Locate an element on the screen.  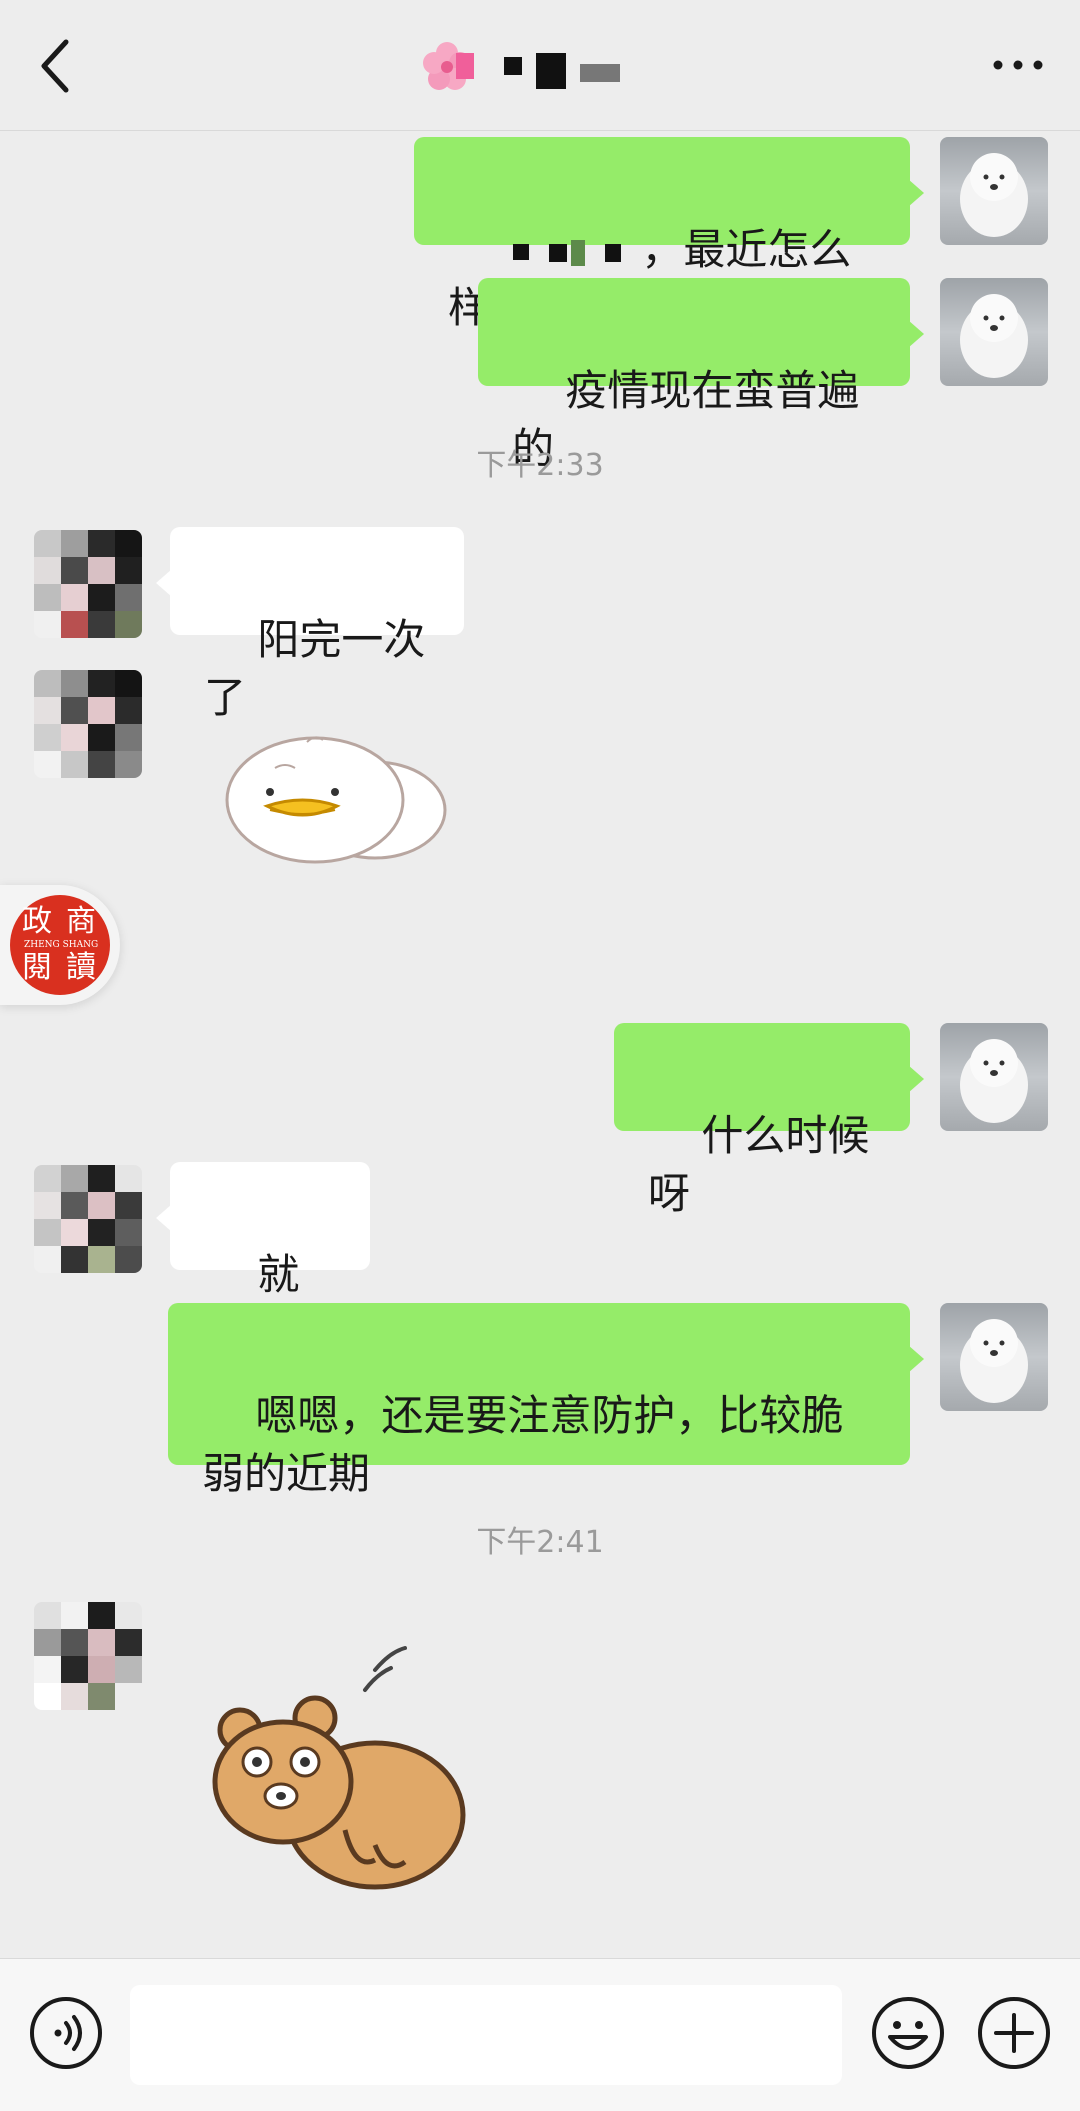
contact-name is located at coordinates (520, 66).